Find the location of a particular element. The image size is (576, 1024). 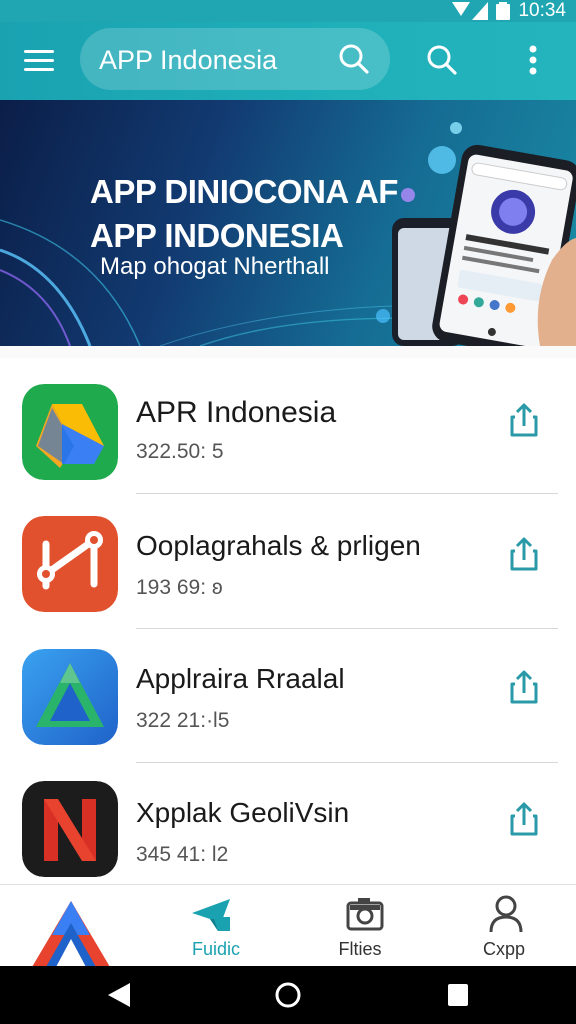

nav-item-cxpp: Cxpp is located at coordinates (504, 926).